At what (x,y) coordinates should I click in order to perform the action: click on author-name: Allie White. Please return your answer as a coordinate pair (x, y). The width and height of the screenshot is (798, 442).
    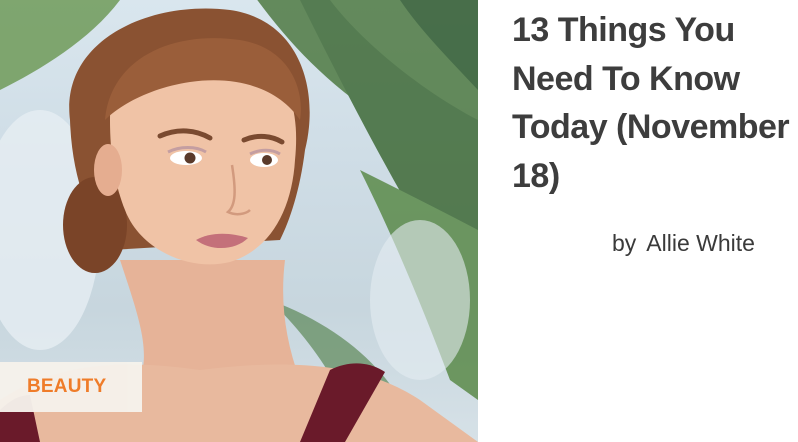
    Looking at the image, I should click on (700, 243).